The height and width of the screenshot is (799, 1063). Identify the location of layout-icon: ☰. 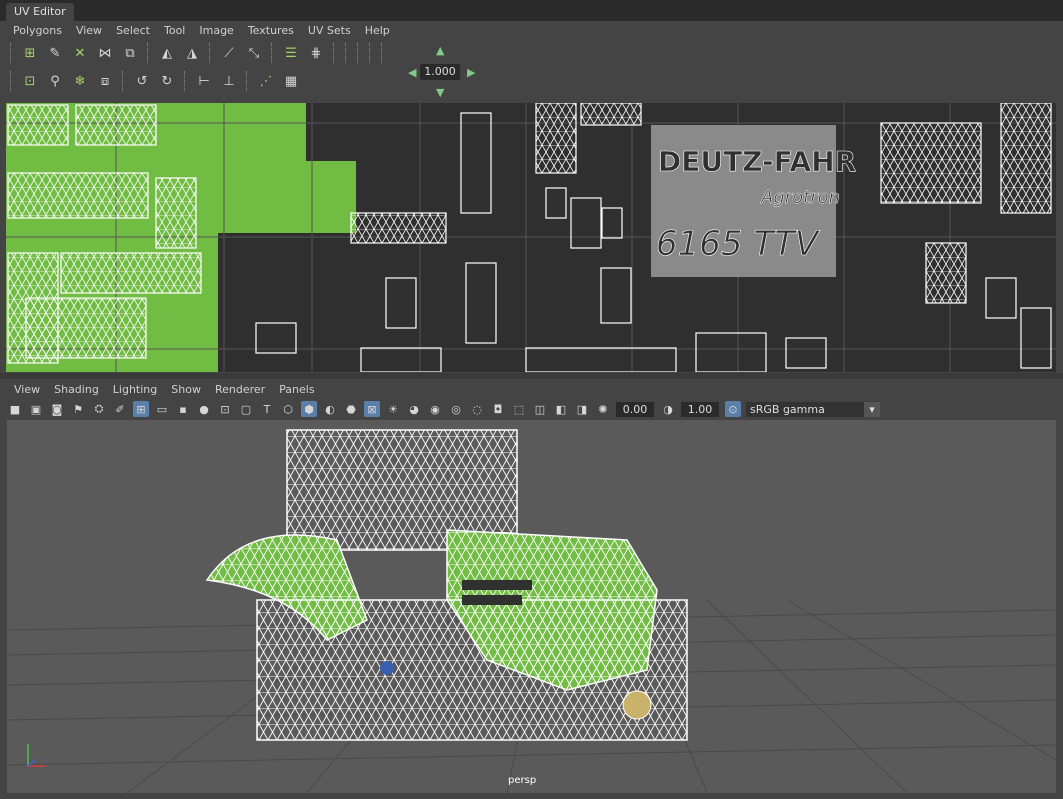
(291, 53).